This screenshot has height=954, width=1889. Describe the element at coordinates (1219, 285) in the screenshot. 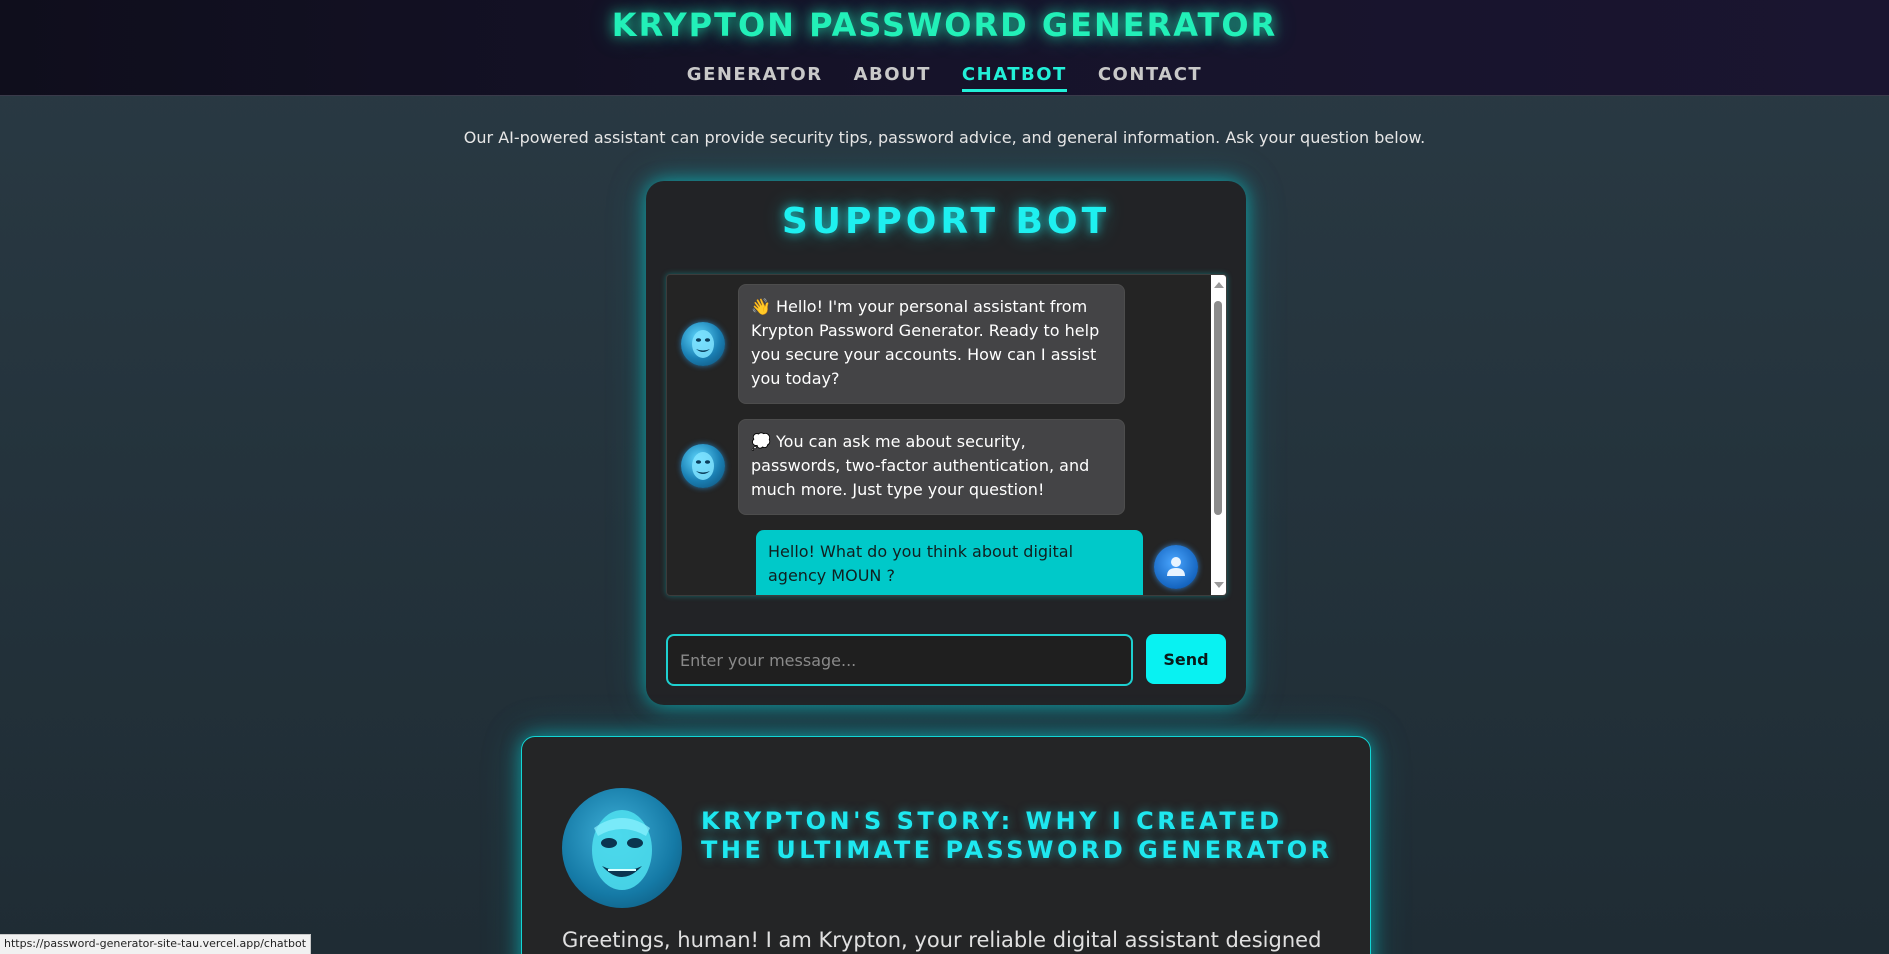

I see `scroll-up-arrow-icon` at that location.